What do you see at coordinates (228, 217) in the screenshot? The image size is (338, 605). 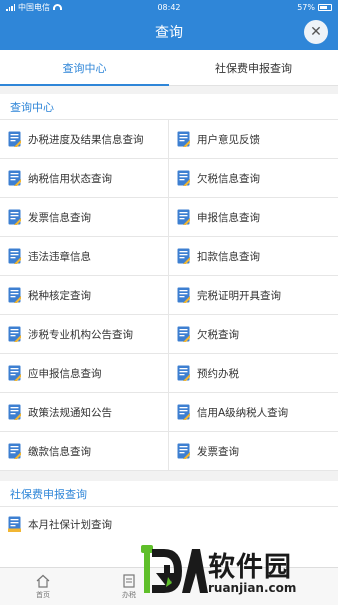 I see `item-label: 申报信息查询` at bounding box center [228, 217].